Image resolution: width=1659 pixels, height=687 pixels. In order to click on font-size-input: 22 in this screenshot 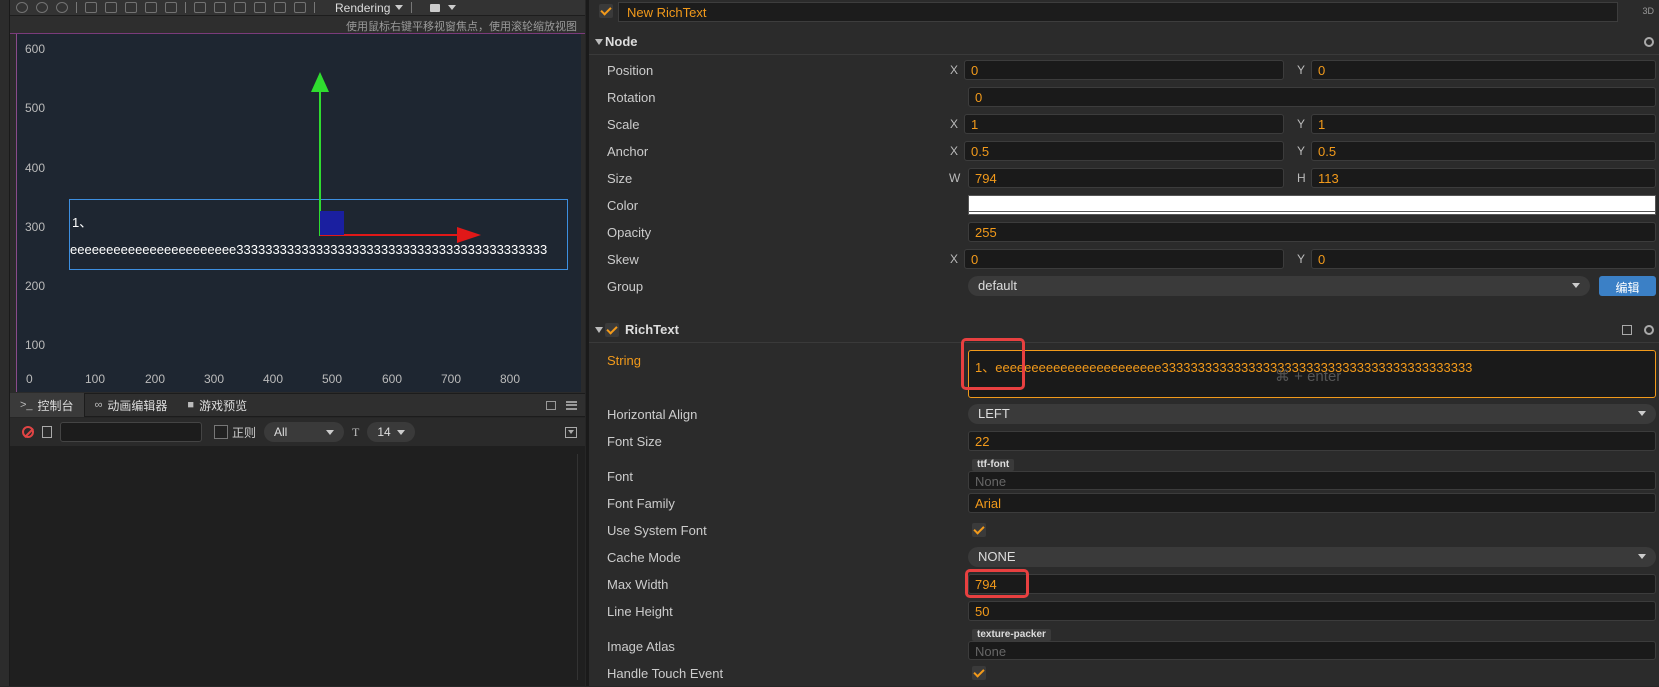, I will do `click(1312, 441)`.